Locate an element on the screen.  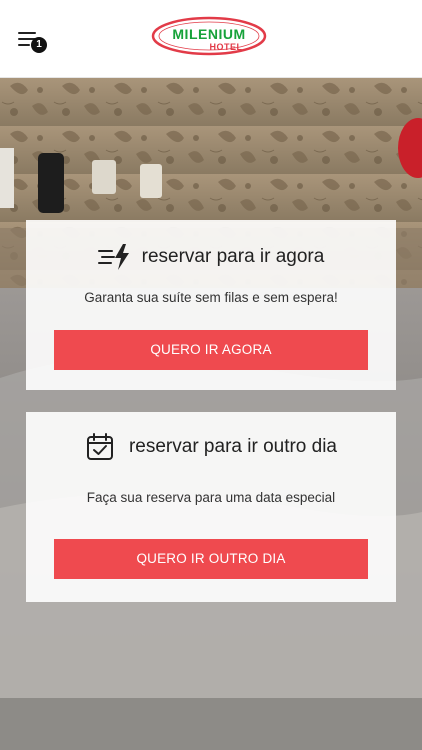
book-later-title: reservar para ir outro dia is located at coordinates (233, 446).